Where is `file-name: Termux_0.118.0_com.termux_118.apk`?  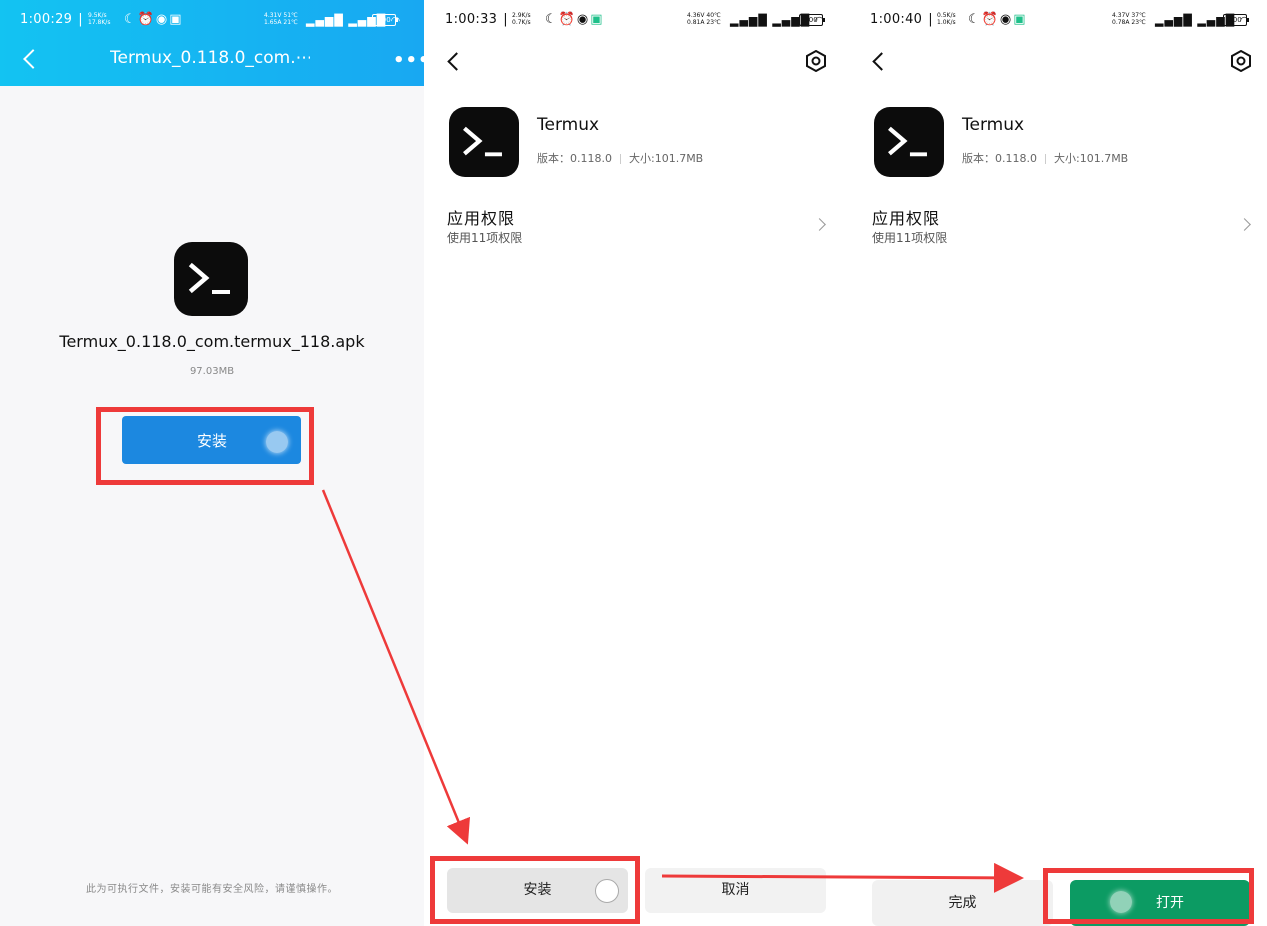
file-name: Termux_0.118.0_com.termux_118.apk is located at coordinates (212, 341).